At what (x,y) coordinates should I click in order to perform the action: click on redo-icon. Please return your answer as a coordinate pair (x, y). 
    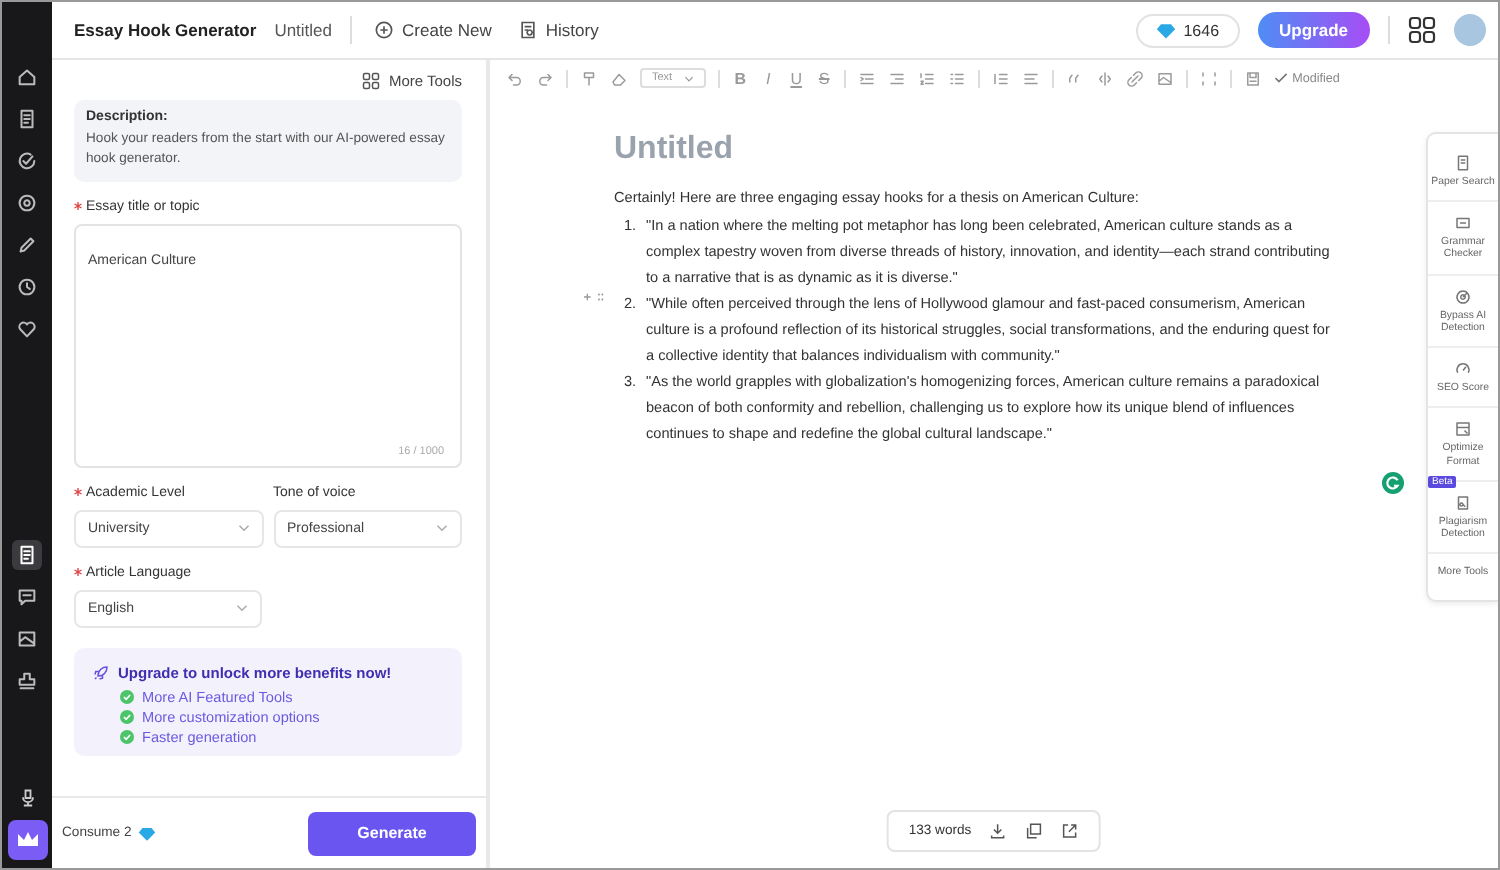
    Looking at the image, I should click on (545, 78).